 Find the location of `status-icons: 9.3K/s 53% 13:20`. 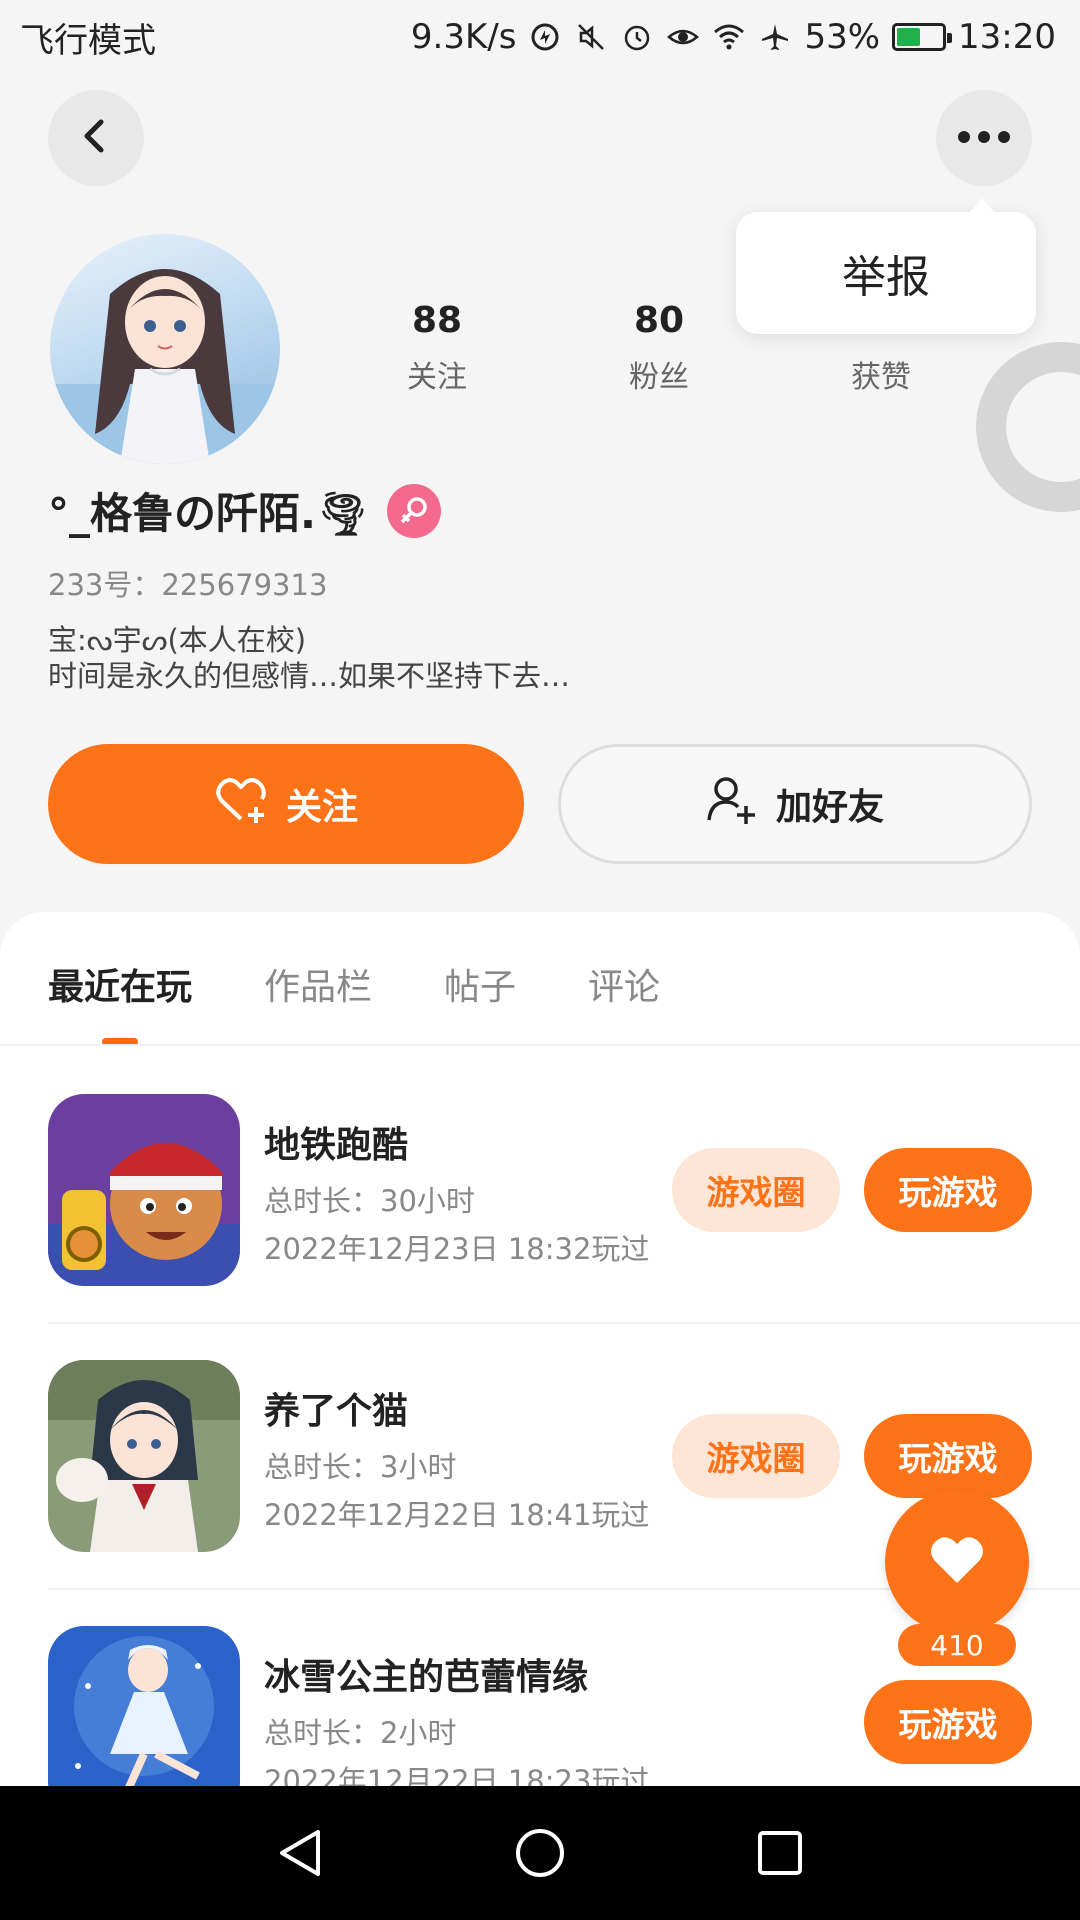

status-icons: 9.3K/s 53% 13:20 is located at coordinates (733, 37).